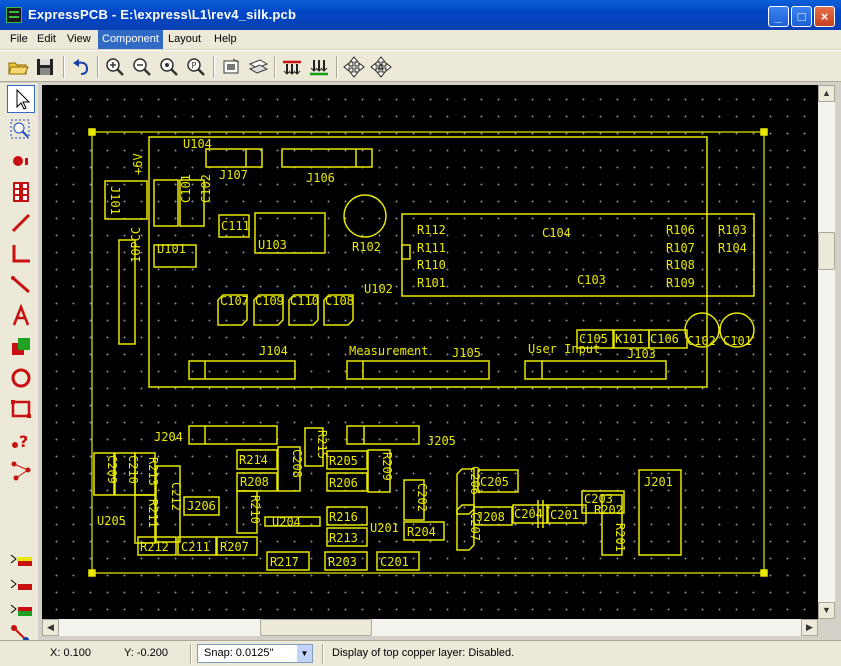 This screenshot has width=841, height=666. What do you see at coordinates (45, 67) in the screenshot?
I see `save-icon` at bounding box center [45, 67].